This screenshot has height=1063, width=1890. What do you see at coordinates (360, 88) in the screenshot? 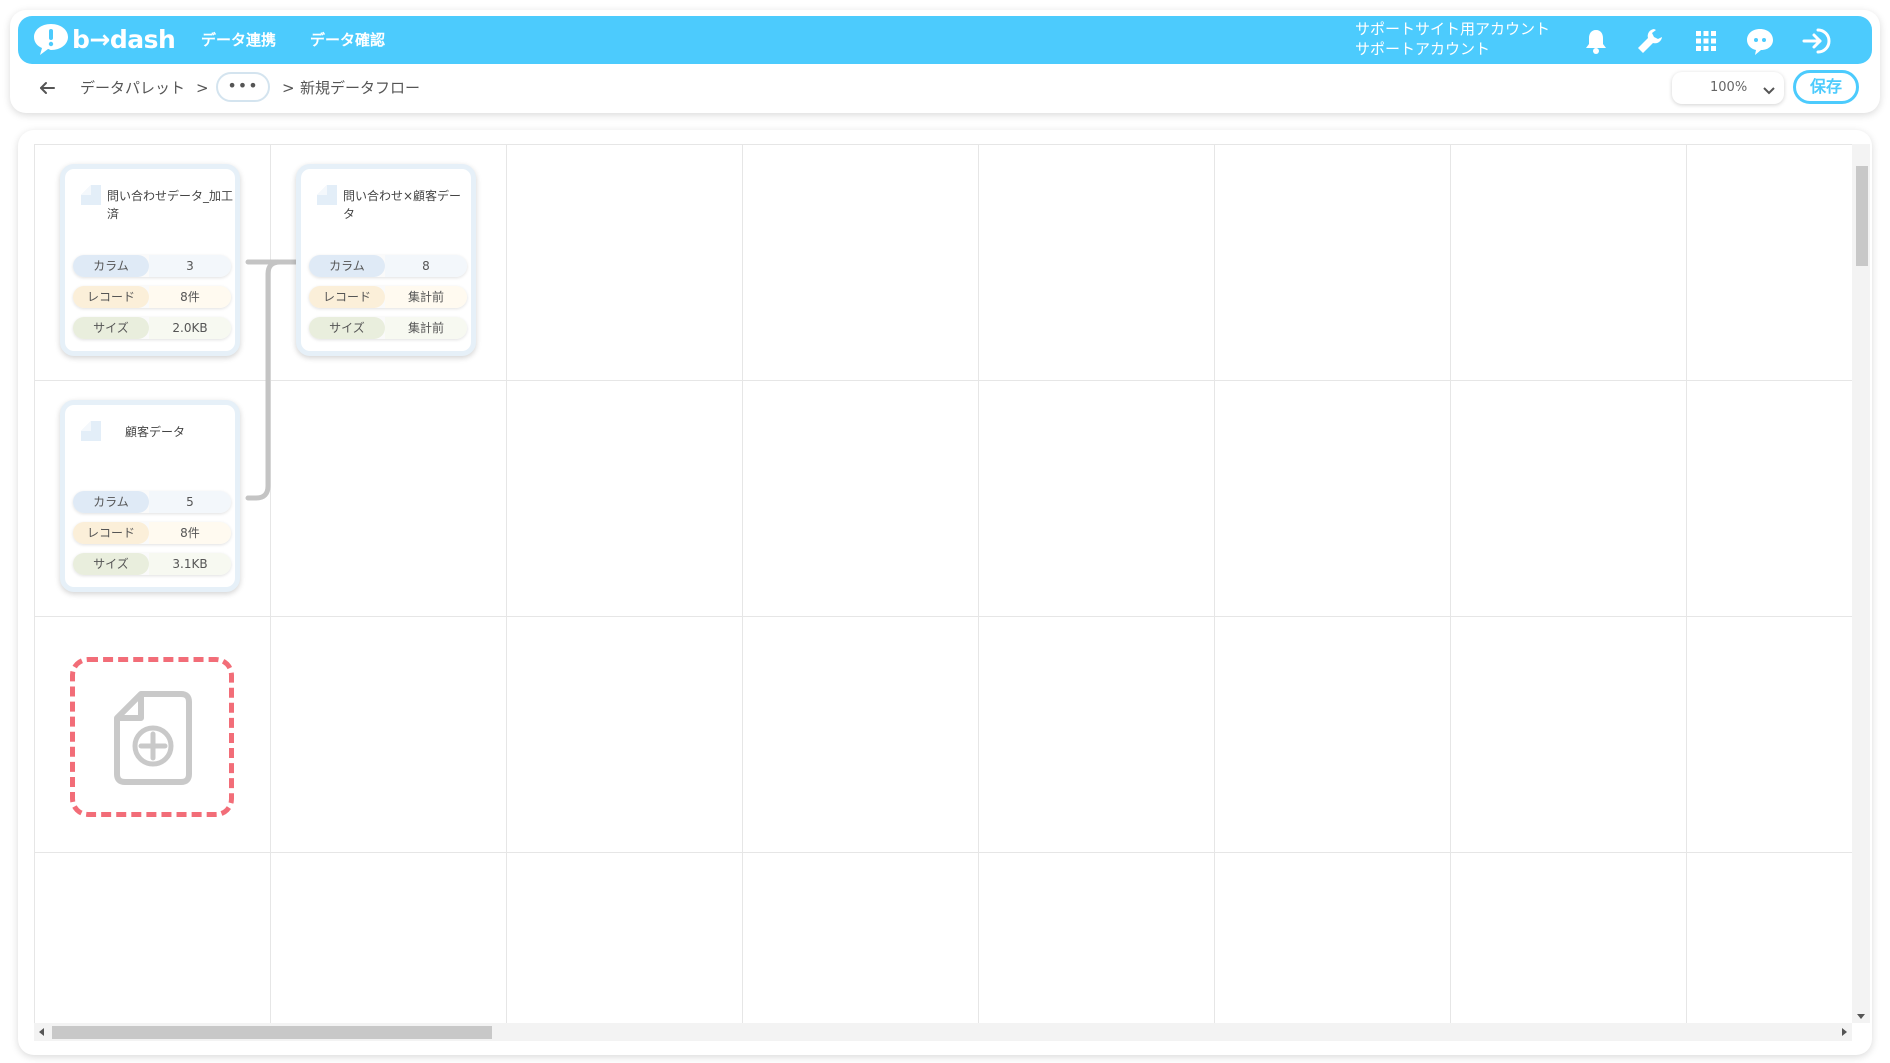
I see `breadcrumb-current: 新規データフロー` at bounding box center [360, 88].